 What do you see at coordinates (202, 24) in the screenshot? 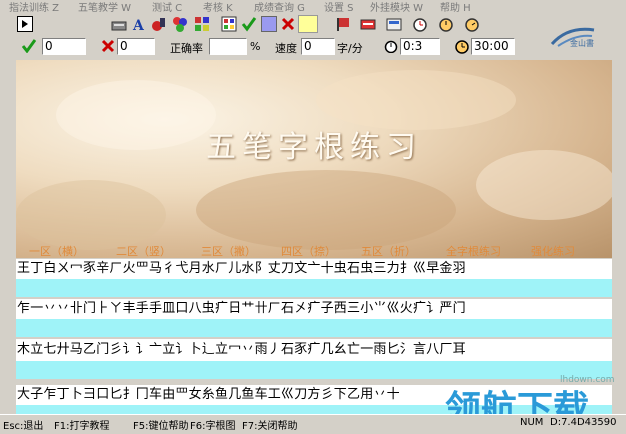
I see `grid-icon` at bounding box center [202, 24].